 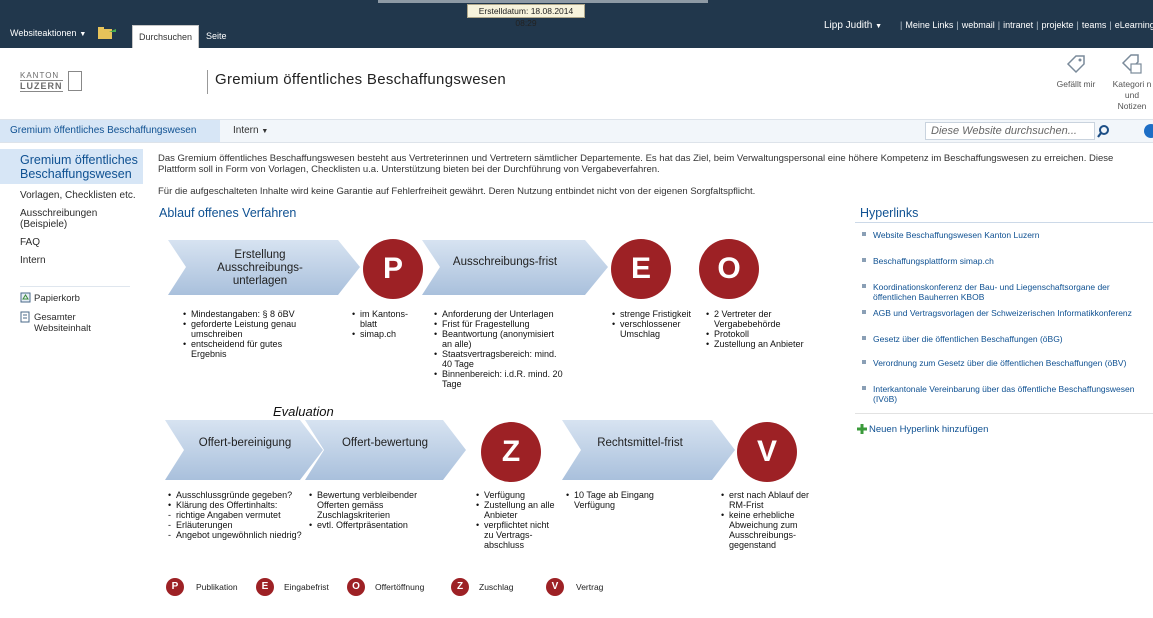 I want to click on user-name: Lipp Judith, so click(x=848, y=25).